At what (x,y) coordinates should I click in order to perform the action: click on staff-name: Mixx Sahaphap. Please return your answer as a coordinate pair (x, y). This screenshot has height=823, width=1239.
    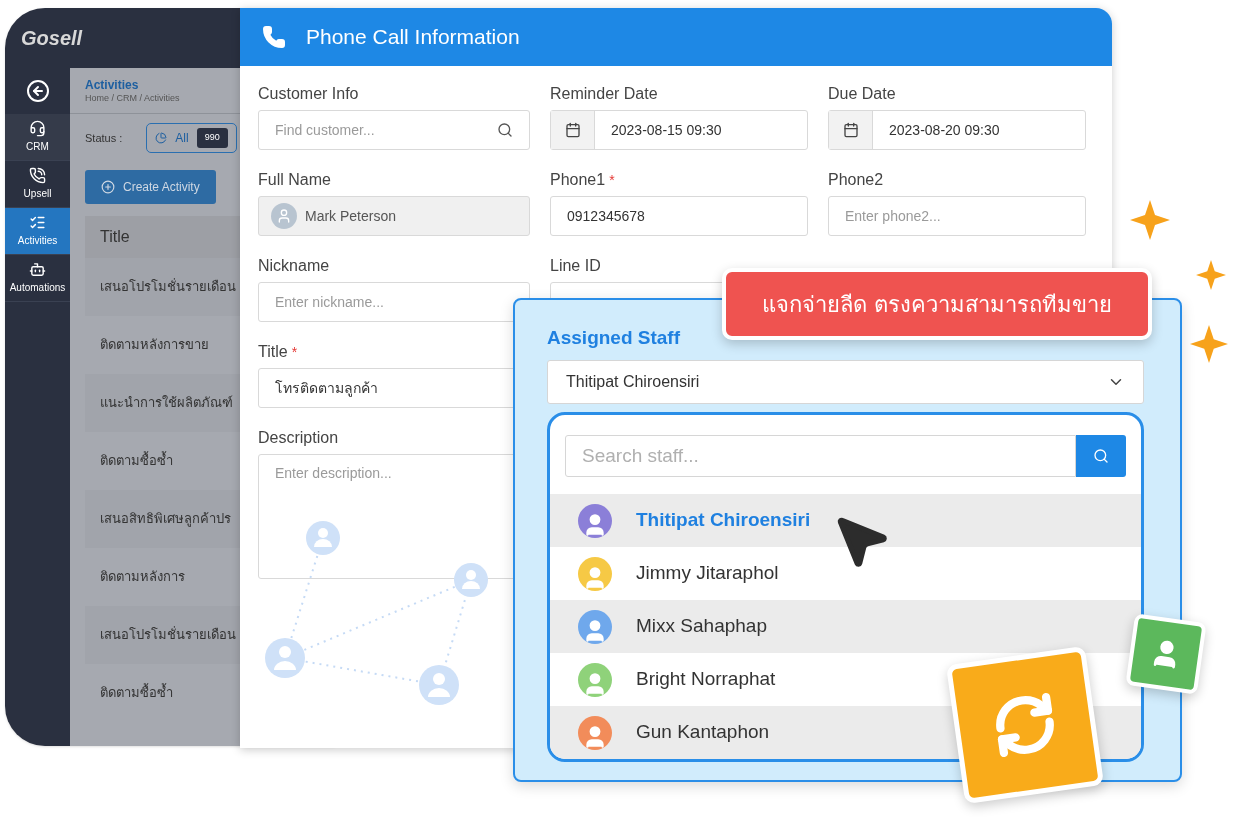
    Looking at the image, I should click on (701, 626).